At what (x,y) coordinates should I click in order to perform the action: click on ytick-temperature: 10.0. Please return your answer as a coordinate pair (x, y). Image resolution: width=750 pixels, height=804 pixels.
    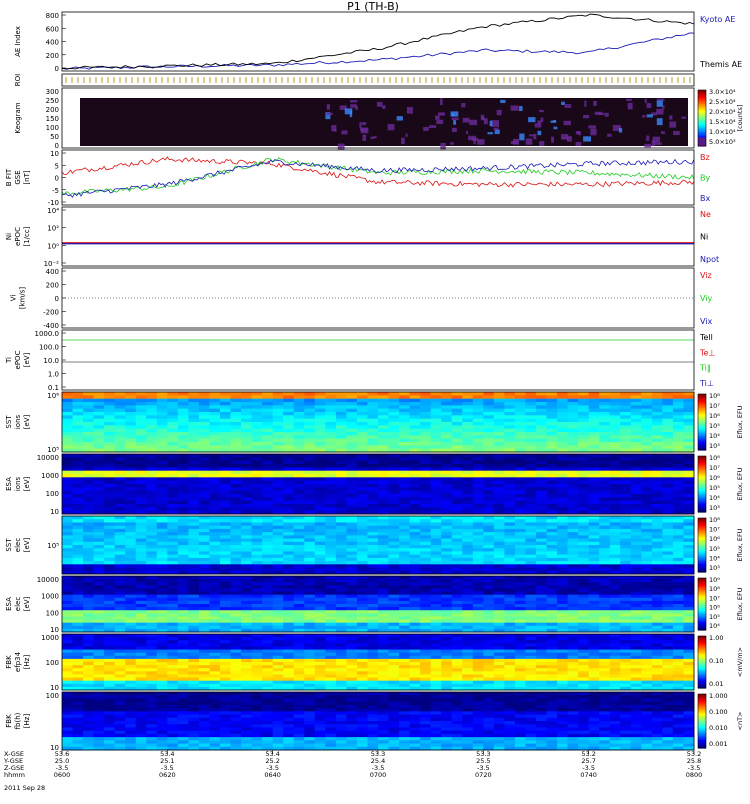
    Looking at the image, I should click on (51, 361).